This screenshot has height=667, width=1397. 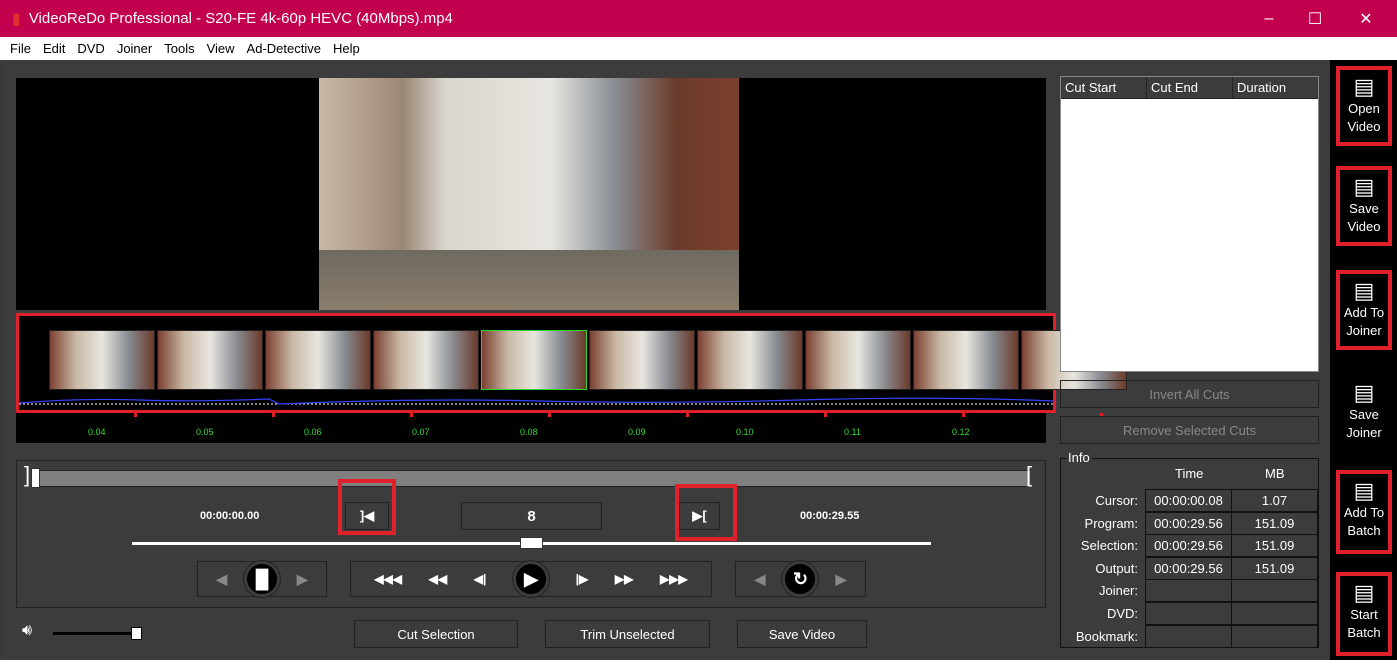 I want to click on play-button: ▶, so click(x=530, y=579).